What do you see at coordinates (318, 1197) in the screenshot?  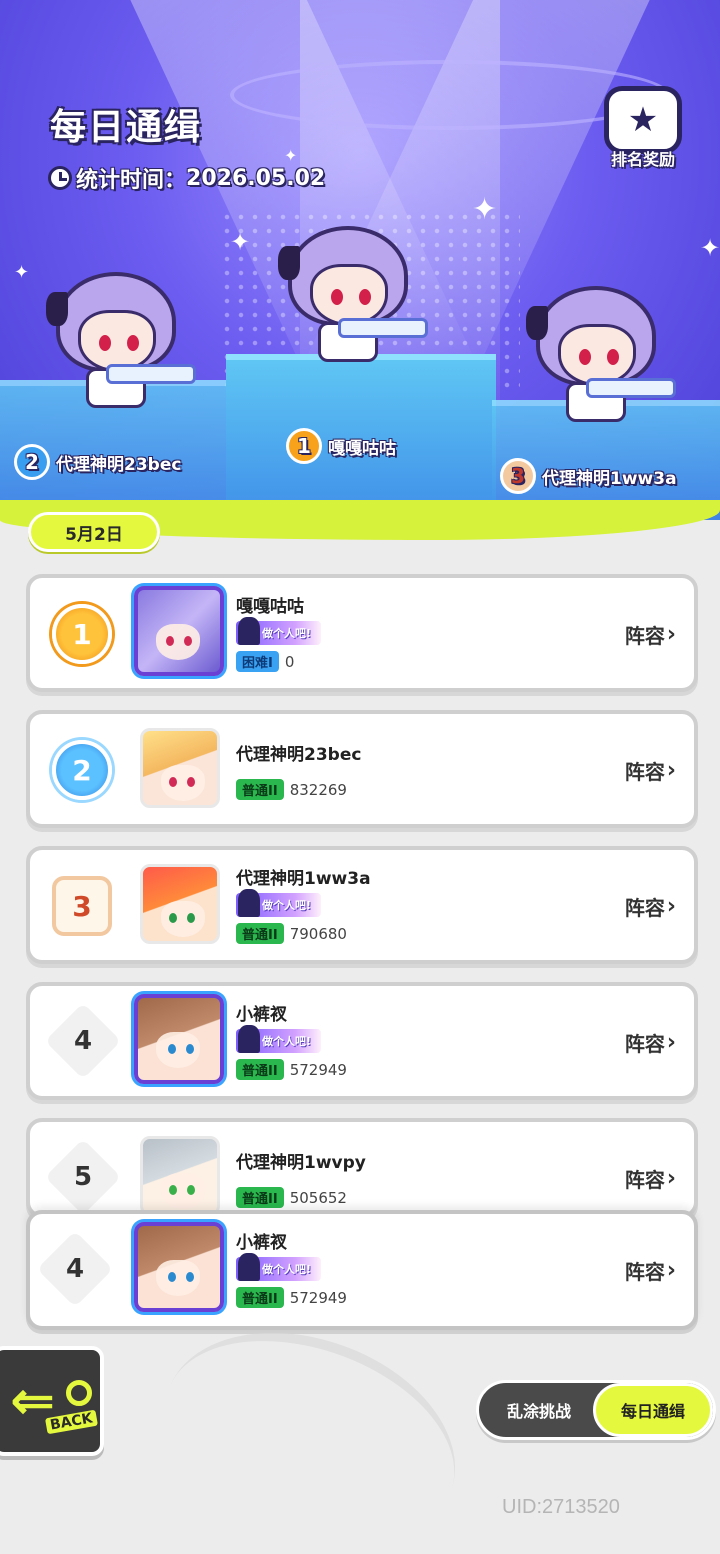 I see `score: 505652` at bounding box center [318, 1197].